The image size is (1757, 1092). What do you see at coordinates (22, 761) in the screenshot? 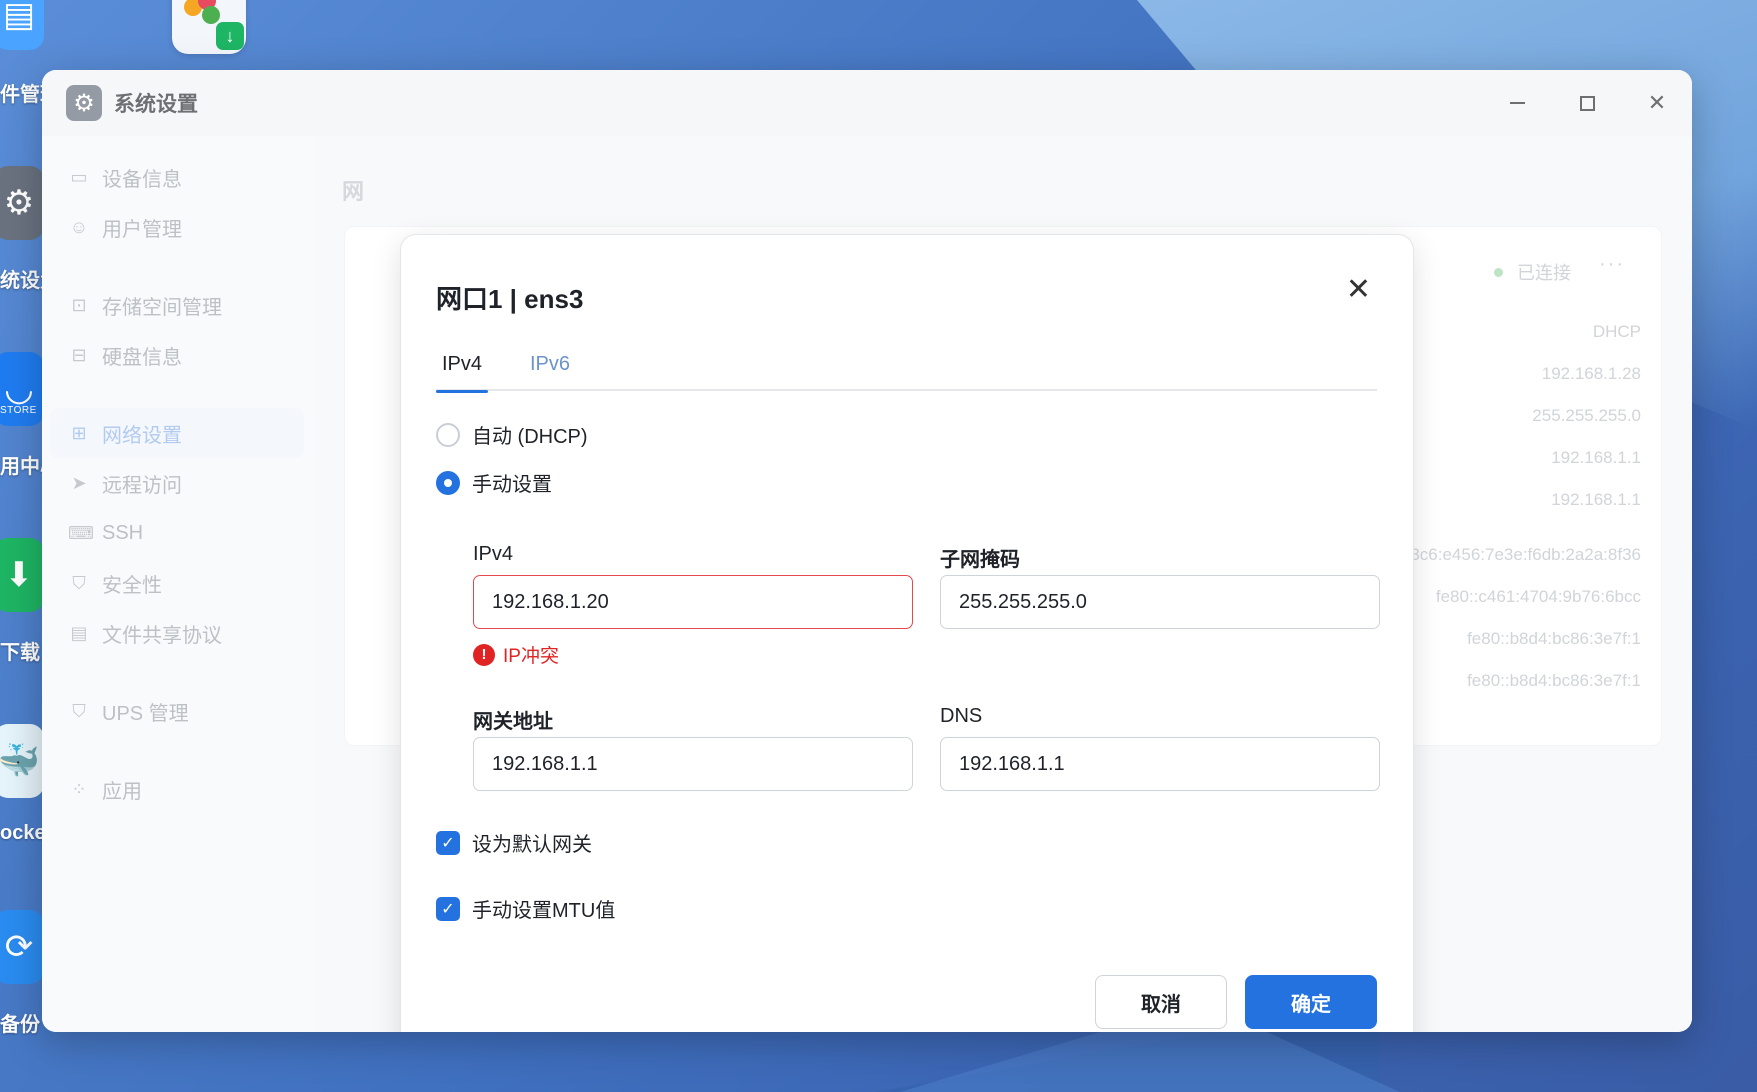
I see `docker-app-icon: 🐳` at bounding box center [22, 761].